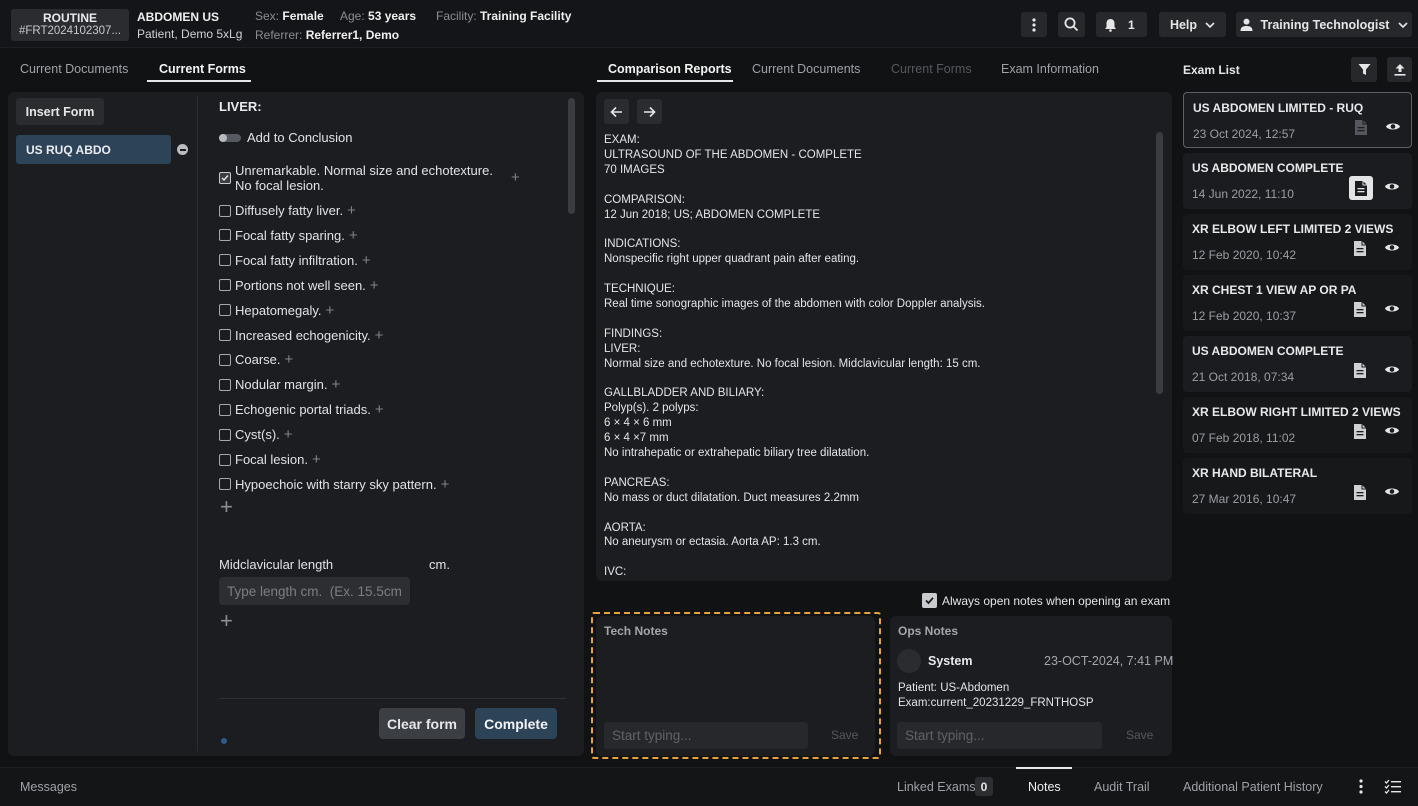 The height and width of the screenshot is (806, 1418). Describe the element at coordinates (706, 735) in the screenshot. I see `tech-notes-input` at that location.